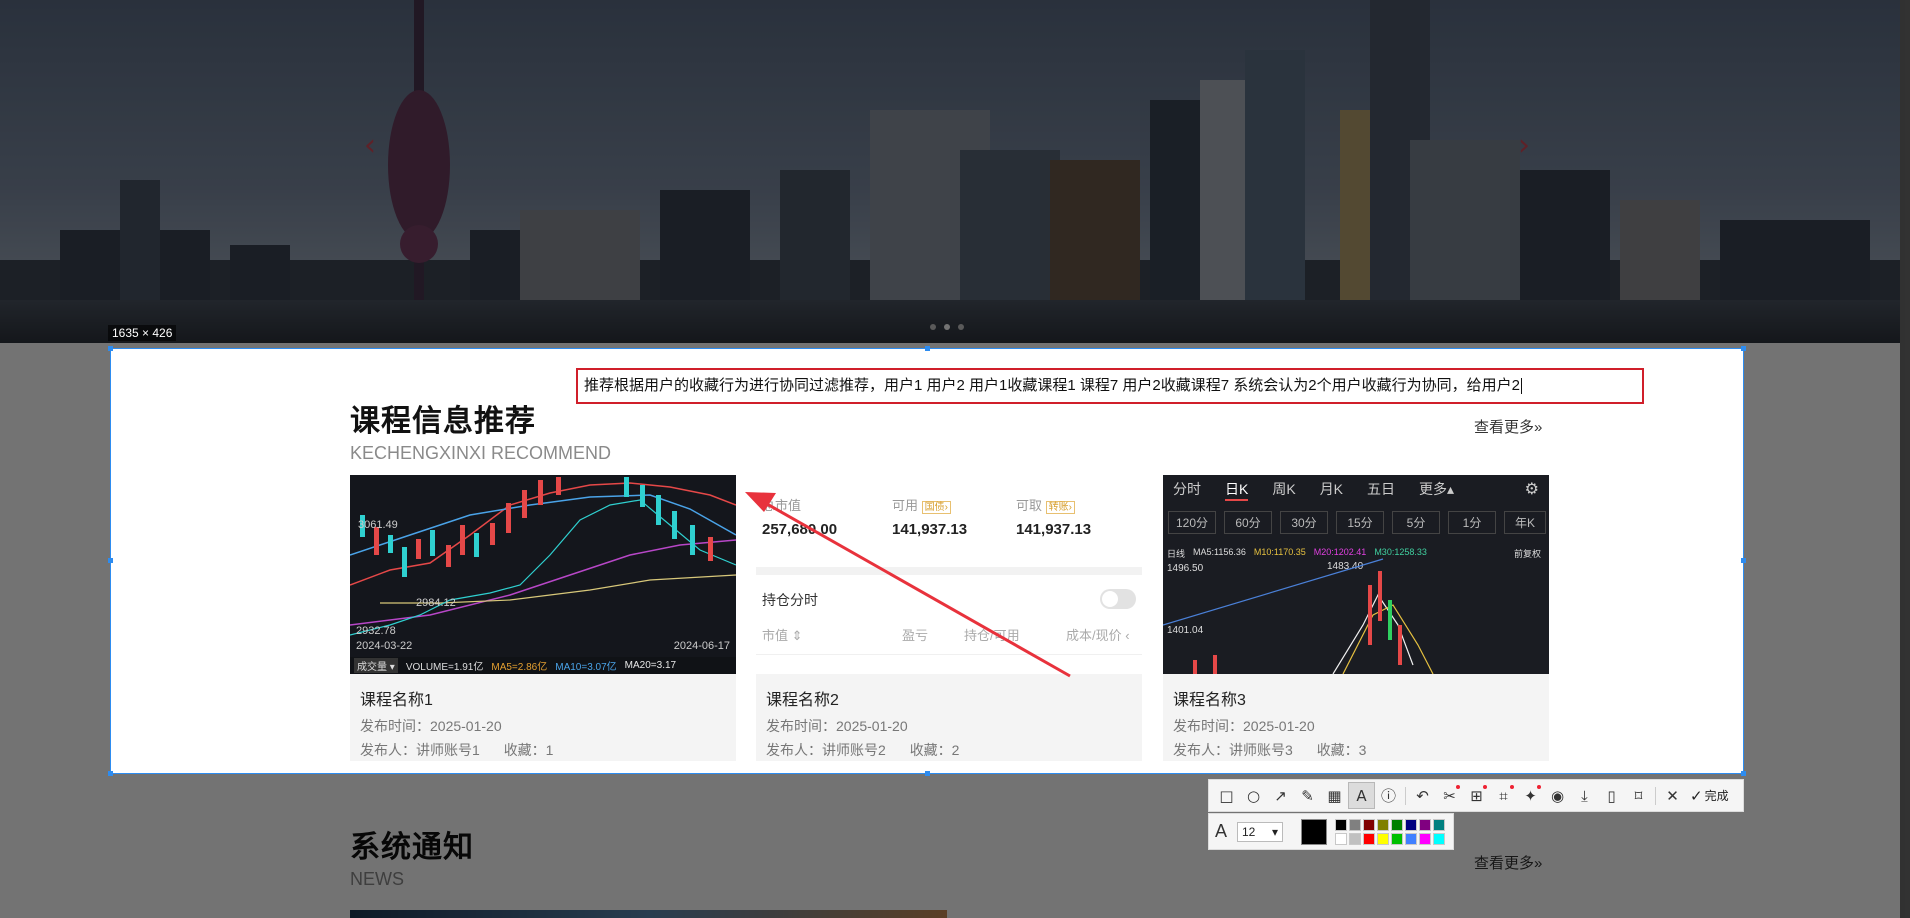 The image size is (1910, 918). Describe the element at coordinates (1716, 796) in the screenshot. I see `done-label: 完成` at that location.